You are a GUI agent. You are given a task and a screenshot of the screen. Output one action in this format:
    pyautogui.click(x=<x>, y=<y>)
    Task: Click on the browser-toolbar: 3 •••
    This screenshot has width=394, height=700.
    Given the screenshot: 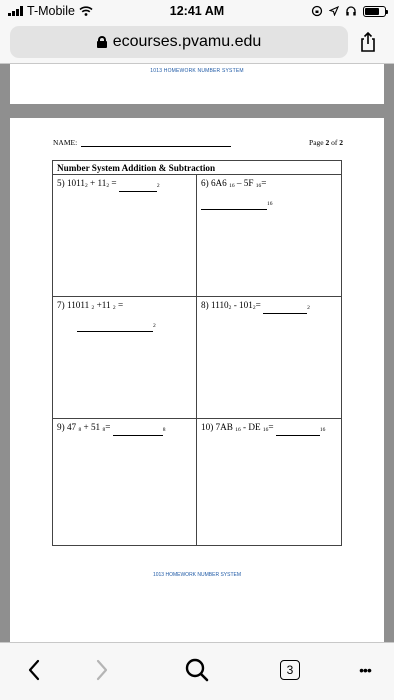 What is the action you would take?
    pyautogui.click(x=197, y=671)
    